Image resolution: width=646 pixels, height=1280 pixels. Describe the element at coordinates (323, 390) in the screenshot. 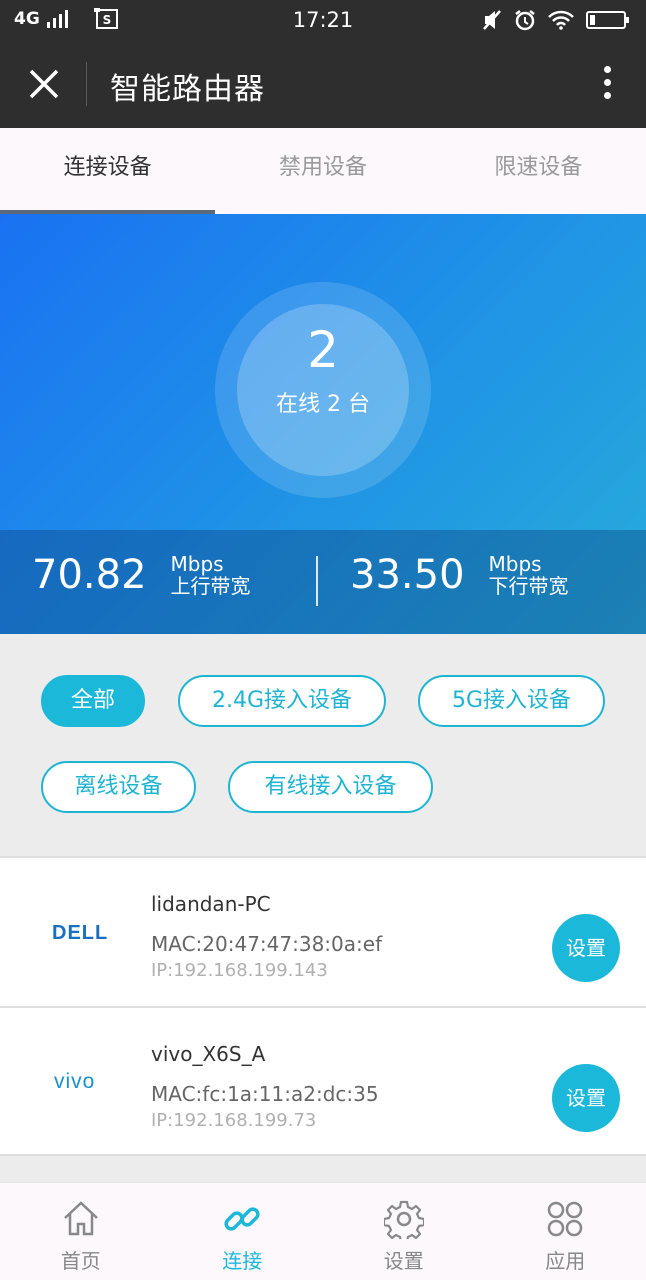

I see `online-ring: 2 在线 2 台` at that location.